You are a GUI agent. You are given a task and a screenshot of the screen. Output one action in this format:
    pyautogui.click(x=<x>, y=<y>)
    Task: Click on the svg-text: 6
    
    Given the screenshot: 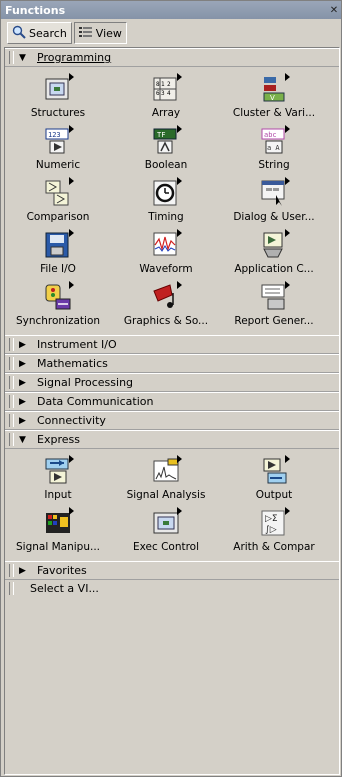 What is the action you would take?
    pyautogui.click(x=158, y=93)
    